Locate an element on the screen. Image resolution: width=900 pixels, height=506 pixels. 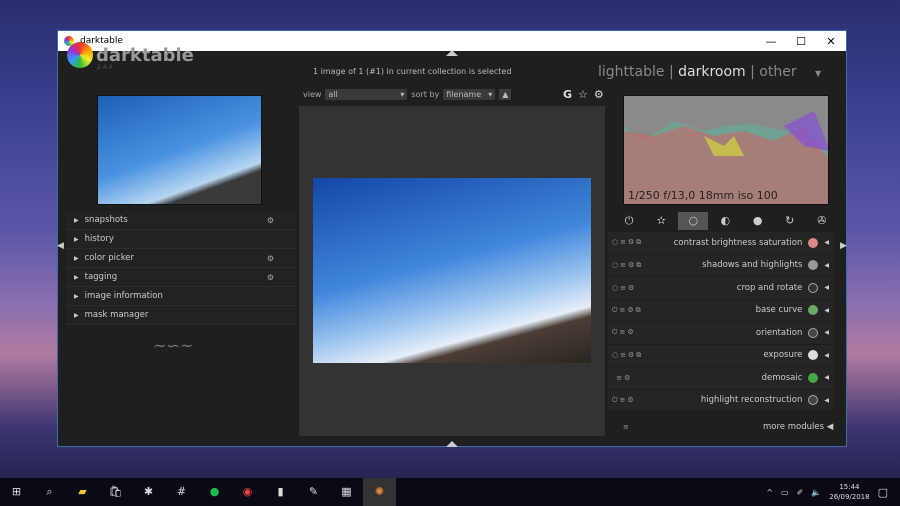
module-shadows-and-highlights: ○≡⚙⧉ shadows and highlights ◀ is located at coordinates (720, 265).